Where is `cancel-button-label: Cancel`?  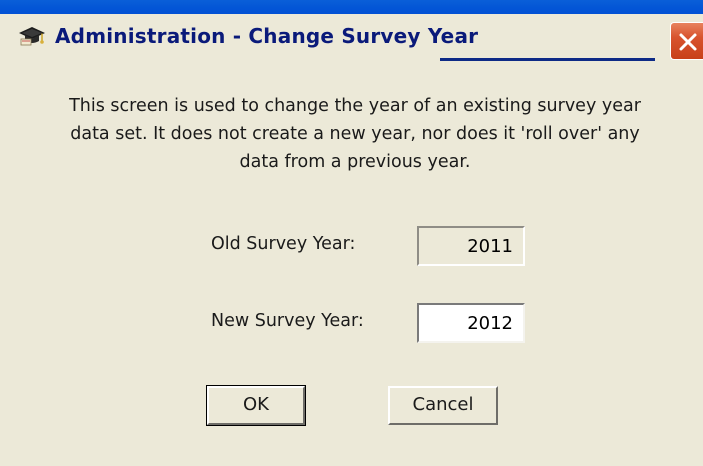 cancel-button-label: Cancel is located at coordinates (443, 404).